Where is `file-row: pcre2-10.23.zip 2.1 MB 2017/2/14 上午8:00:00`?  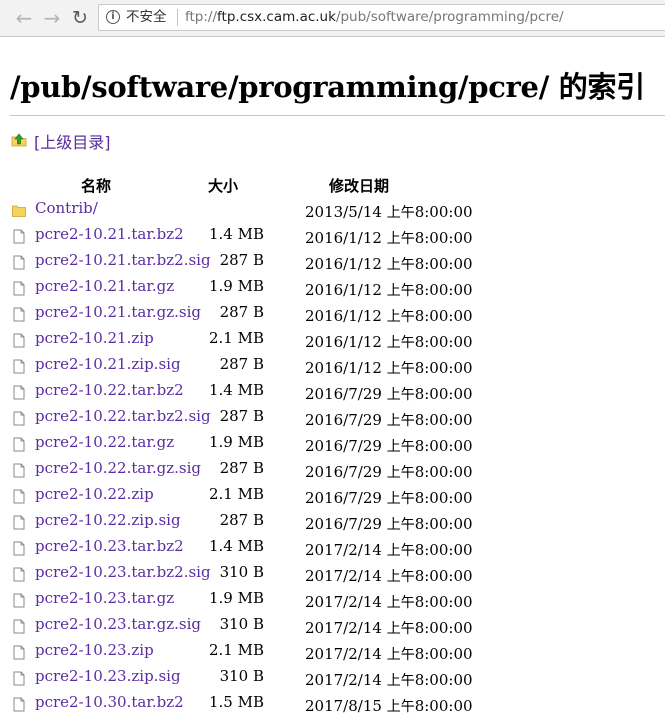
file-row: pcre2-10.23.zip 2.1 MB 2017/2/14 上午8:00:00 is located at coordinates (332, 652).